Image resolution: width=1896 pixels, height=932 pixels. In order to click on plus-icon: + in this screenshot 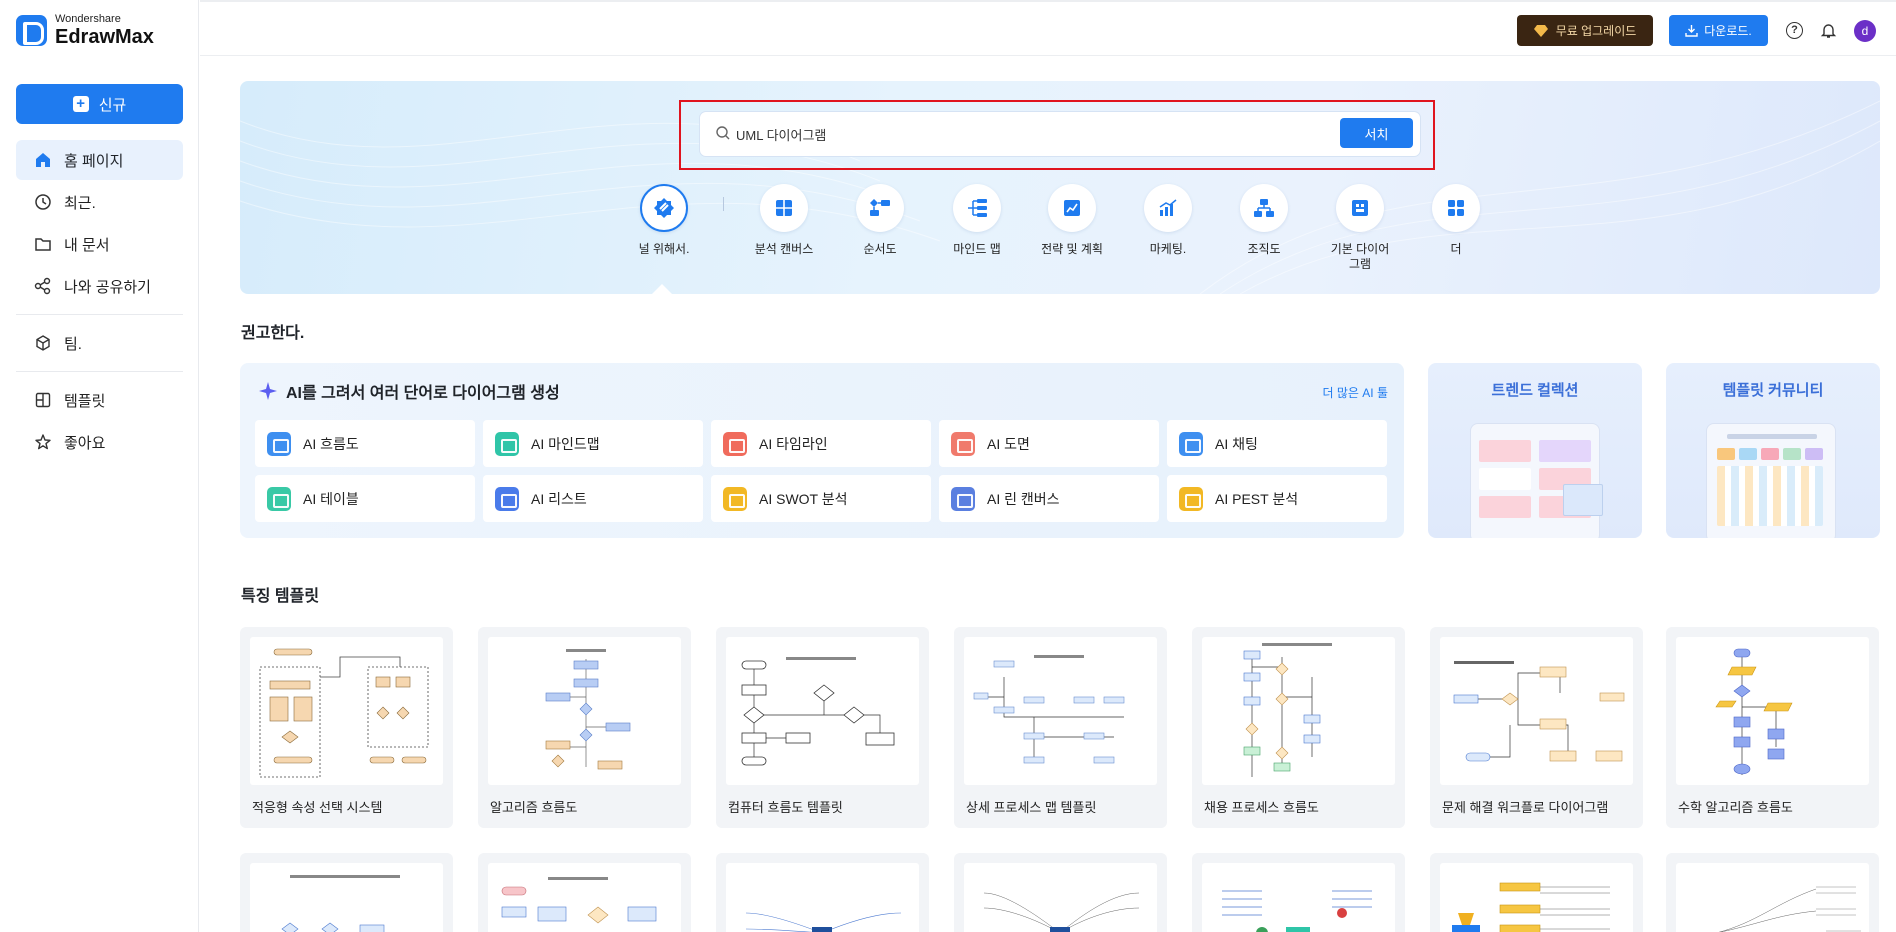, I will do `click(80, 104)`.